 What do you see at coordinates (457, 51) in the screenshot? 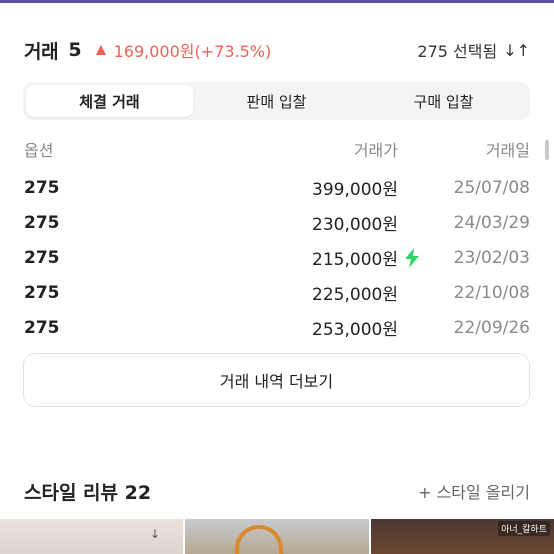
I see `selected-size-label: 275 선택됨` at bounding box center [457, 51].